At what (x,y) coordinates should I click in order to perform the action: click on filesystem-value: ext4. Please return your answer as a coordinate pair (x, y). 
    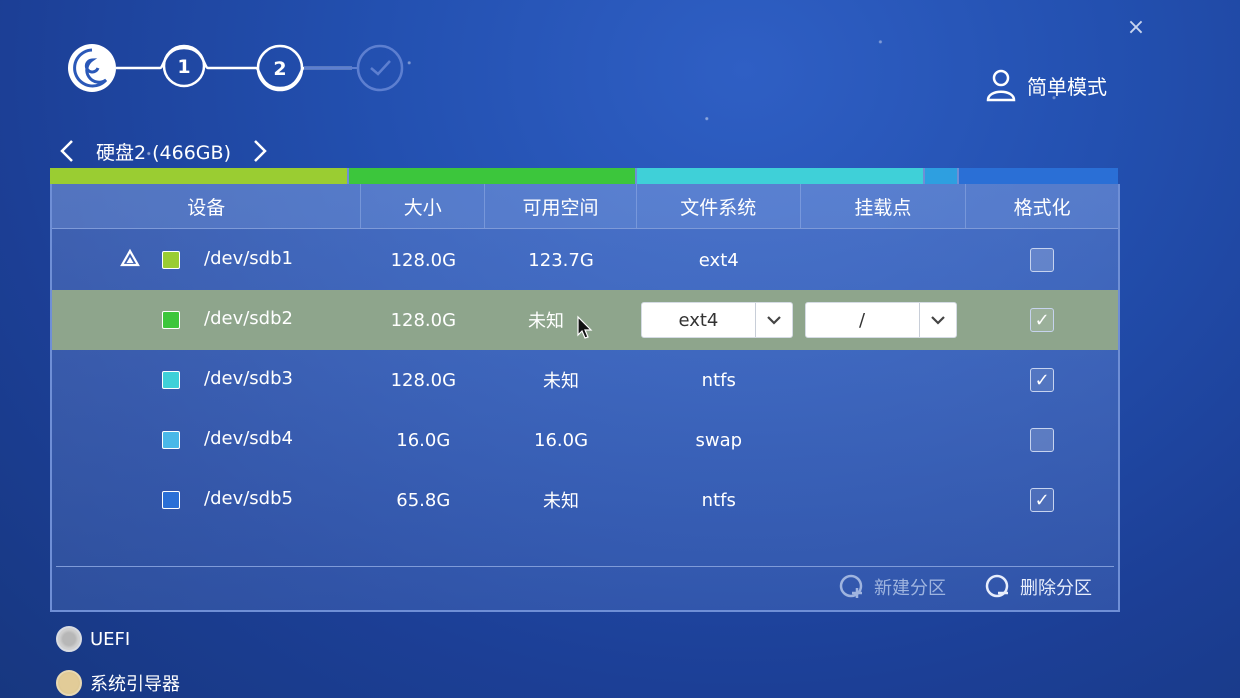
    Looking at the image, I should click on (718, 260).